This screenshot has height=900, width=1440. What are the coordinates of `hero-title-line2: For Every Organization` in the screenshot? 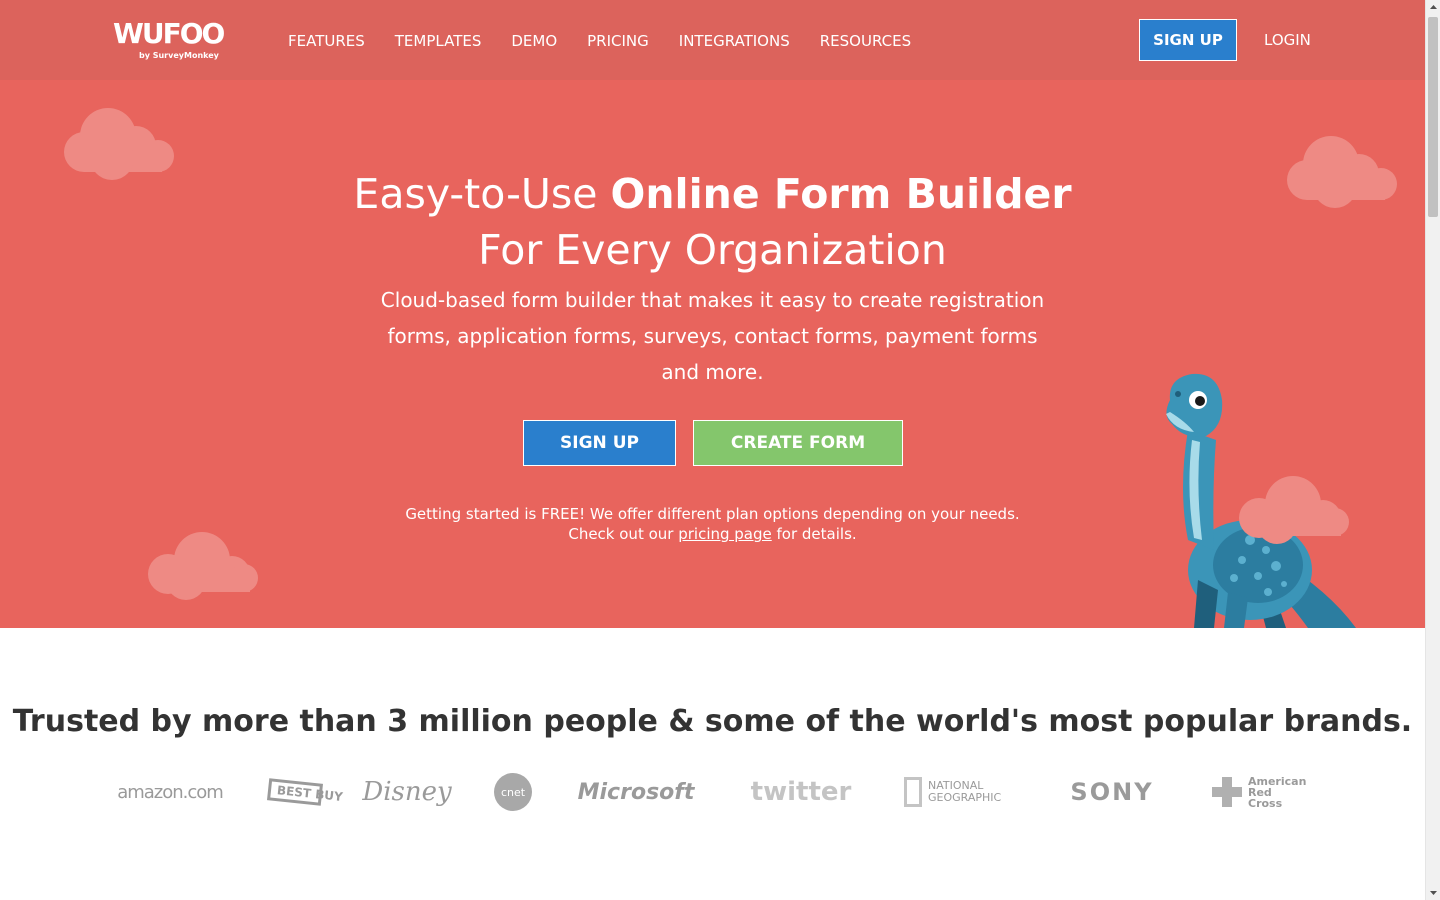 It's located at (712, 250).